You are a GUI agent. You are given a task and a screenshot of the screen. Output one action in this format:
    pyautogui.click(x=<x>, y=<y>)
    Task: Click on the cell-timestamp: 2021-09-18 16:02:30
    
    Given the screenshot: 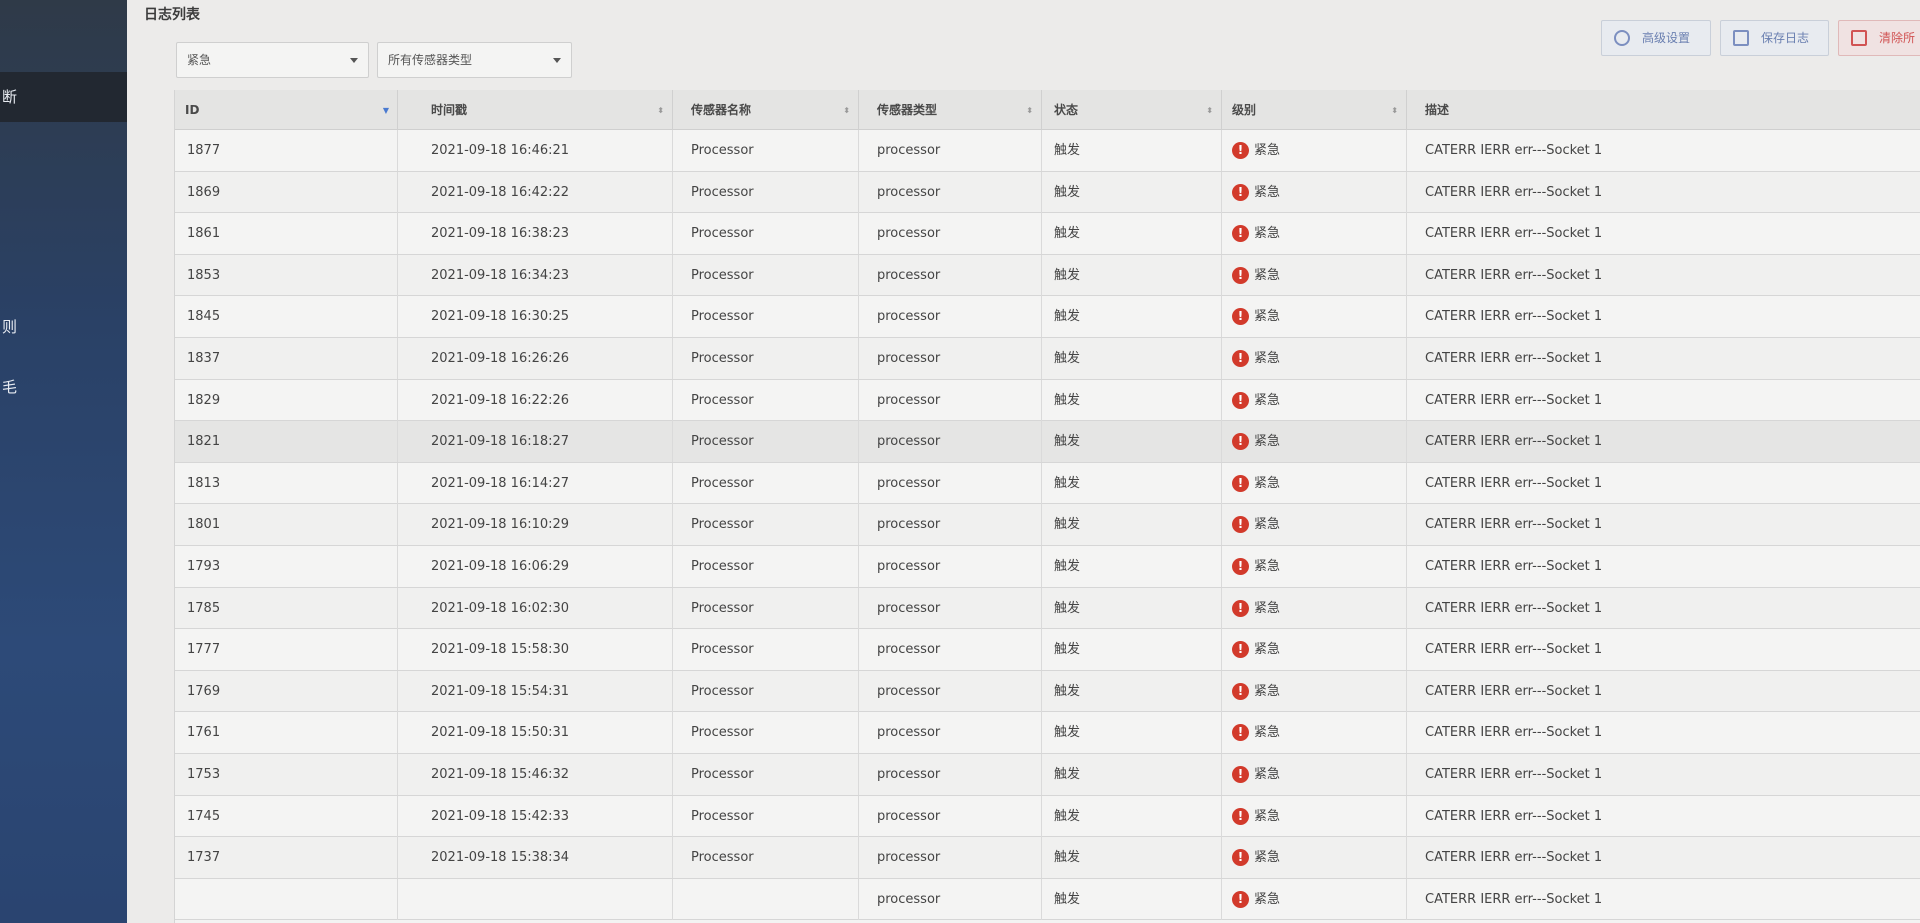 What is the action you would take?
    pyautogui.click(x=535, y=608)
    